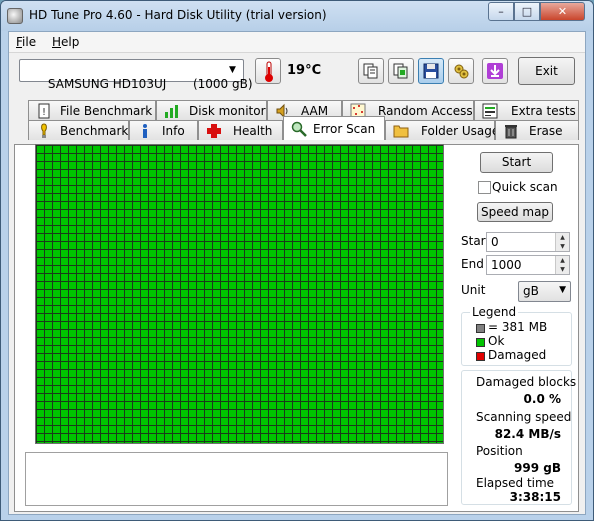 The width and height of the screenshot is (594, 521). I want to click on tab-label: Error Scan, so click(344, 129).